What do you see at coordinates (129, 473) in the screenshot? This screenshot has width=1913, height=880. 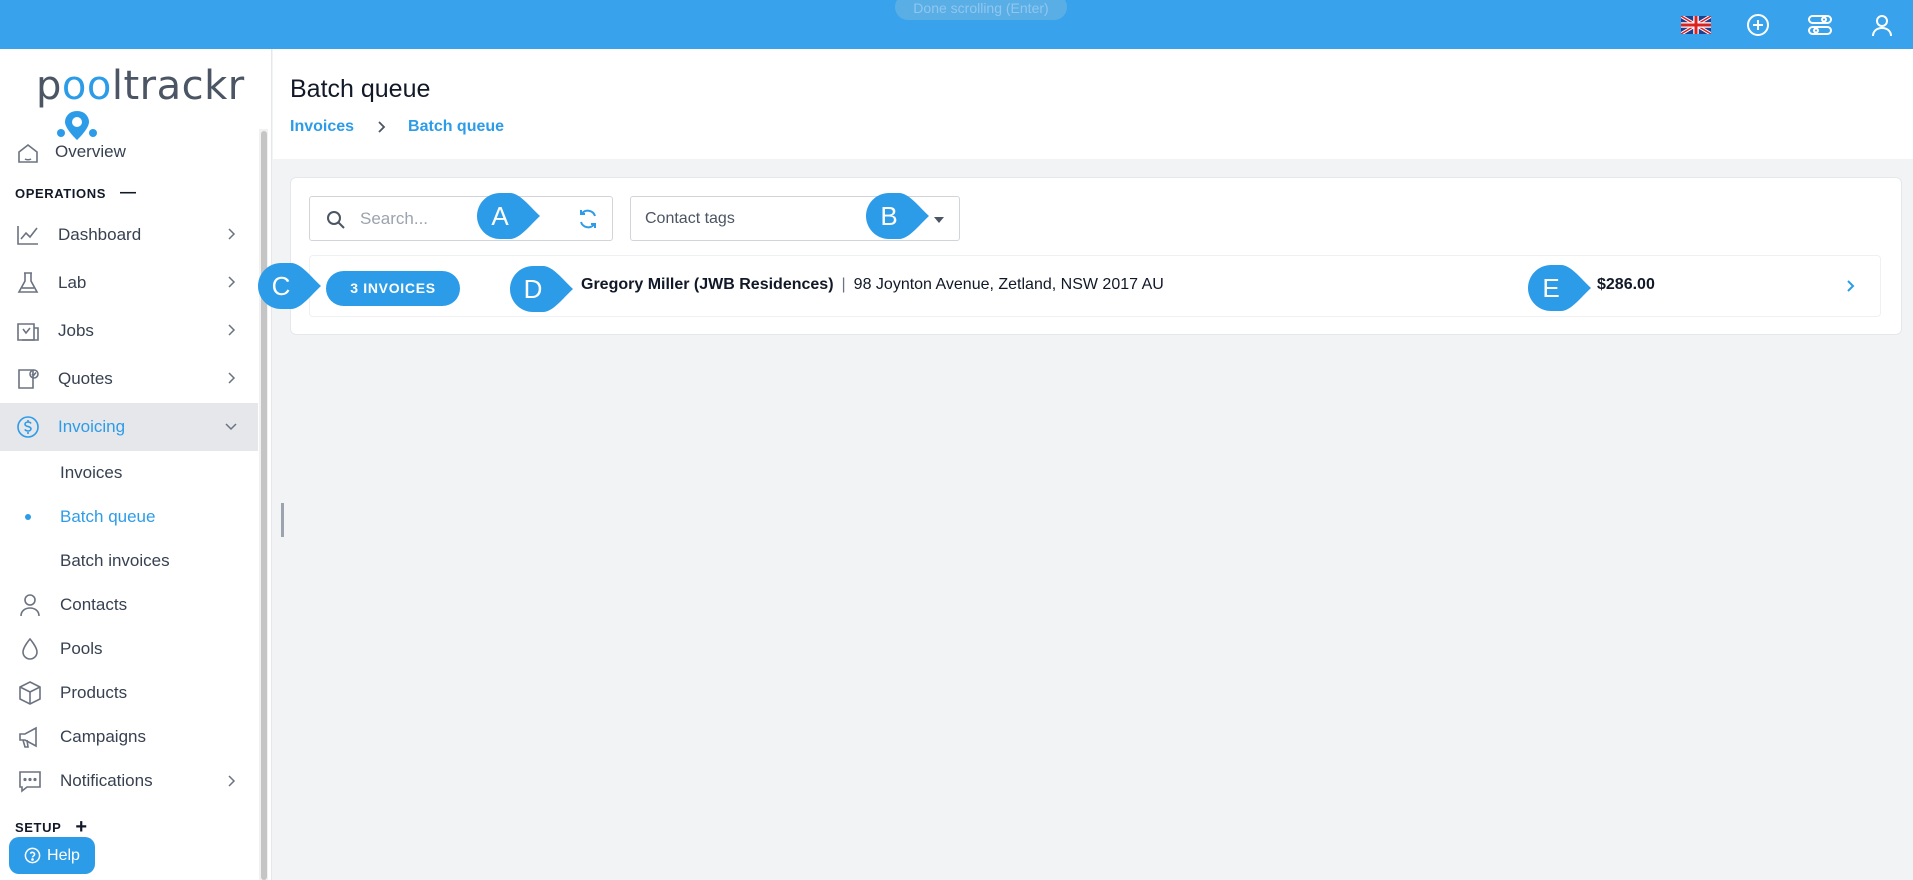 I see `sidebar-subitem-invoices: Invoices` at bounding box center [129, 473].